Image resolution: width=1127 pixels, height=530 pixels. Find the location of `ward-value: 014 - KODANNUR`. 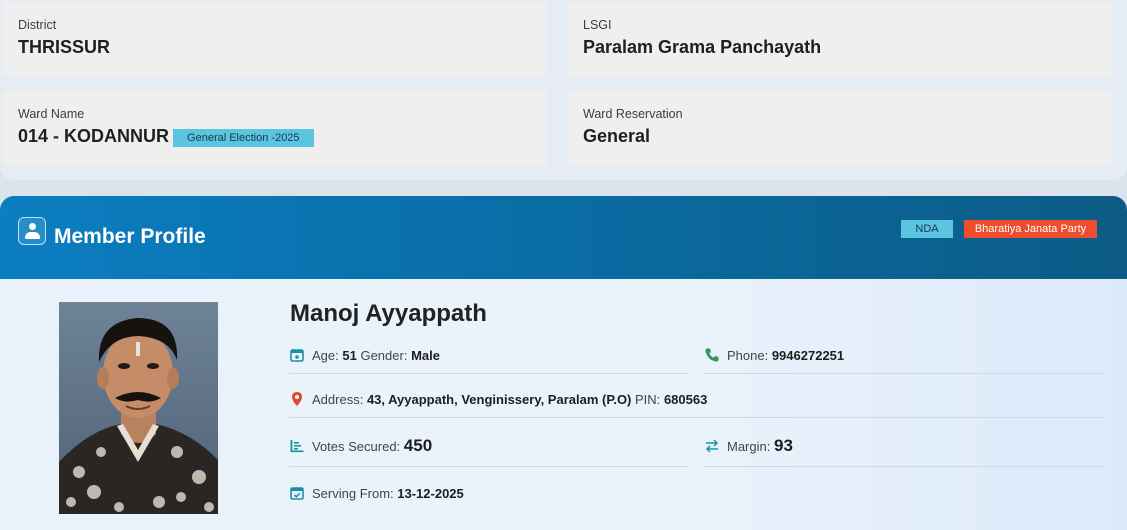

ward-value: 014 - KODANNUR is located at coordinates (94, 136).